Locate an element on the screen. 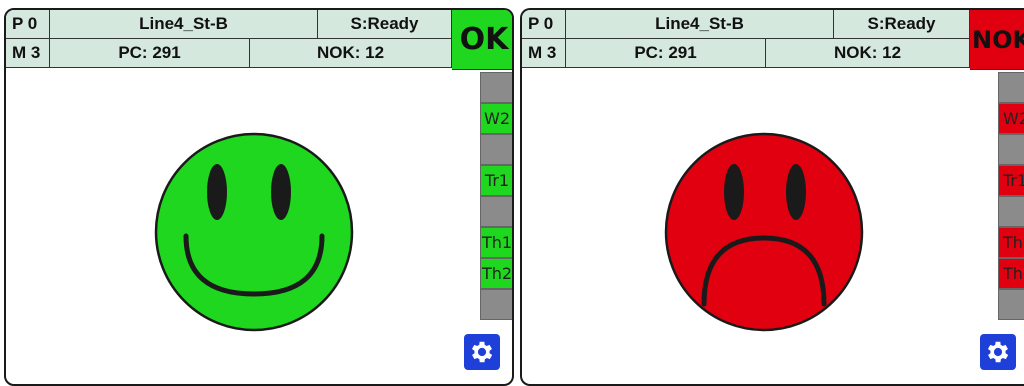 This screenshot has height=386, width=1024. result-nok-badge: NOK is located at coordinates (997, 40).